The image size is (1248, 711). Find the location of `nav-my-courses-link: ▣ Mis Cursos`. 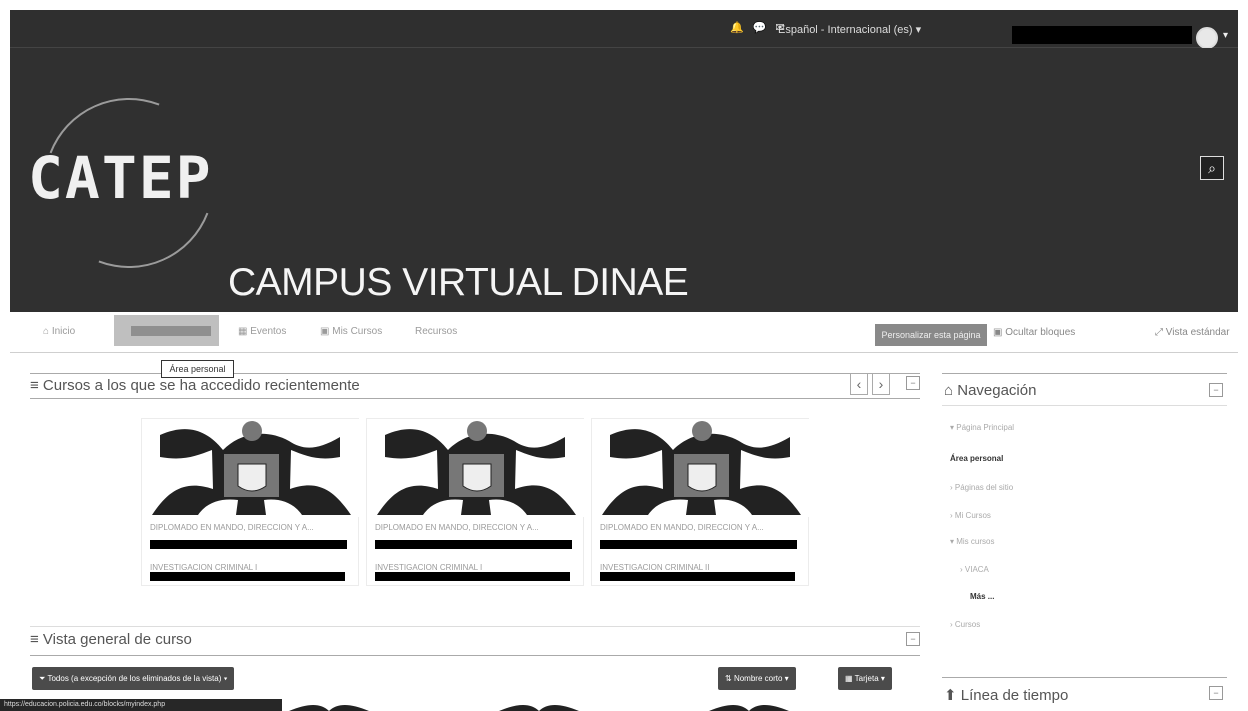

nav-my-courses-link: ▣ Mis Cursos is located at coordinates (351, 331).